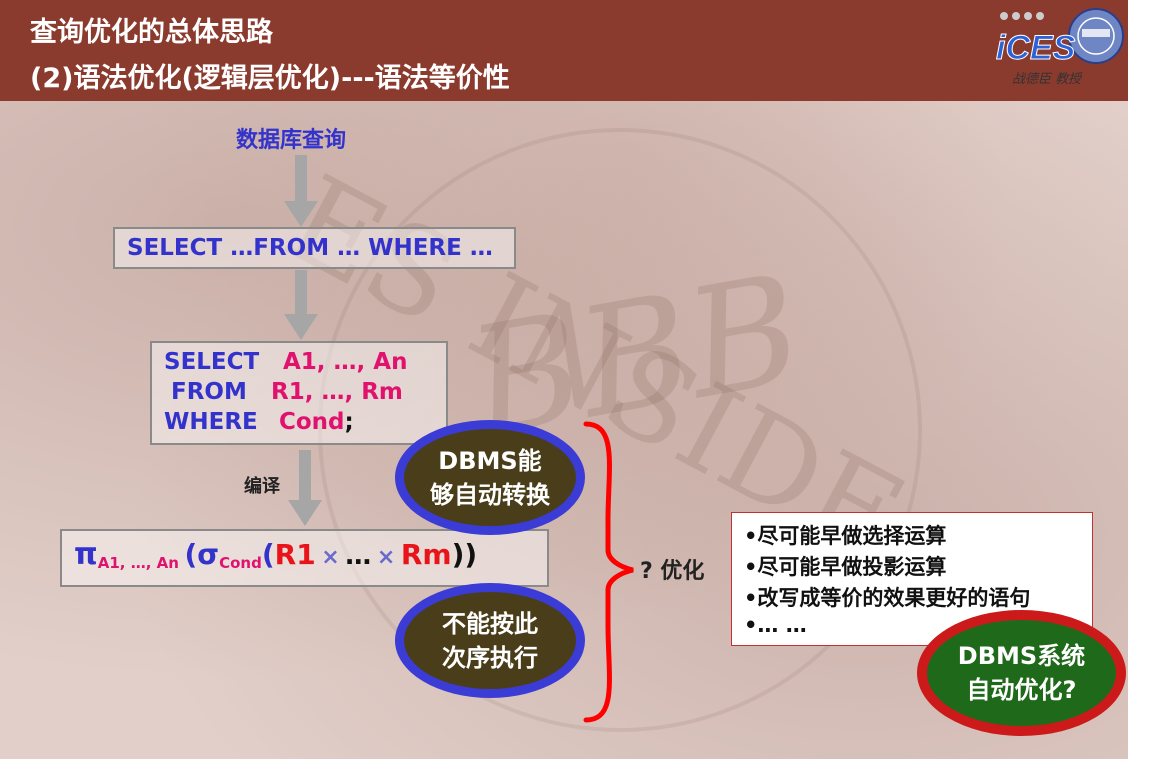  What do you see at coordinates (1021, 656) in the screenshot?
I see `dbms-auto-optimize-line1: DBMS系统` at bounding box center [1021, 656].